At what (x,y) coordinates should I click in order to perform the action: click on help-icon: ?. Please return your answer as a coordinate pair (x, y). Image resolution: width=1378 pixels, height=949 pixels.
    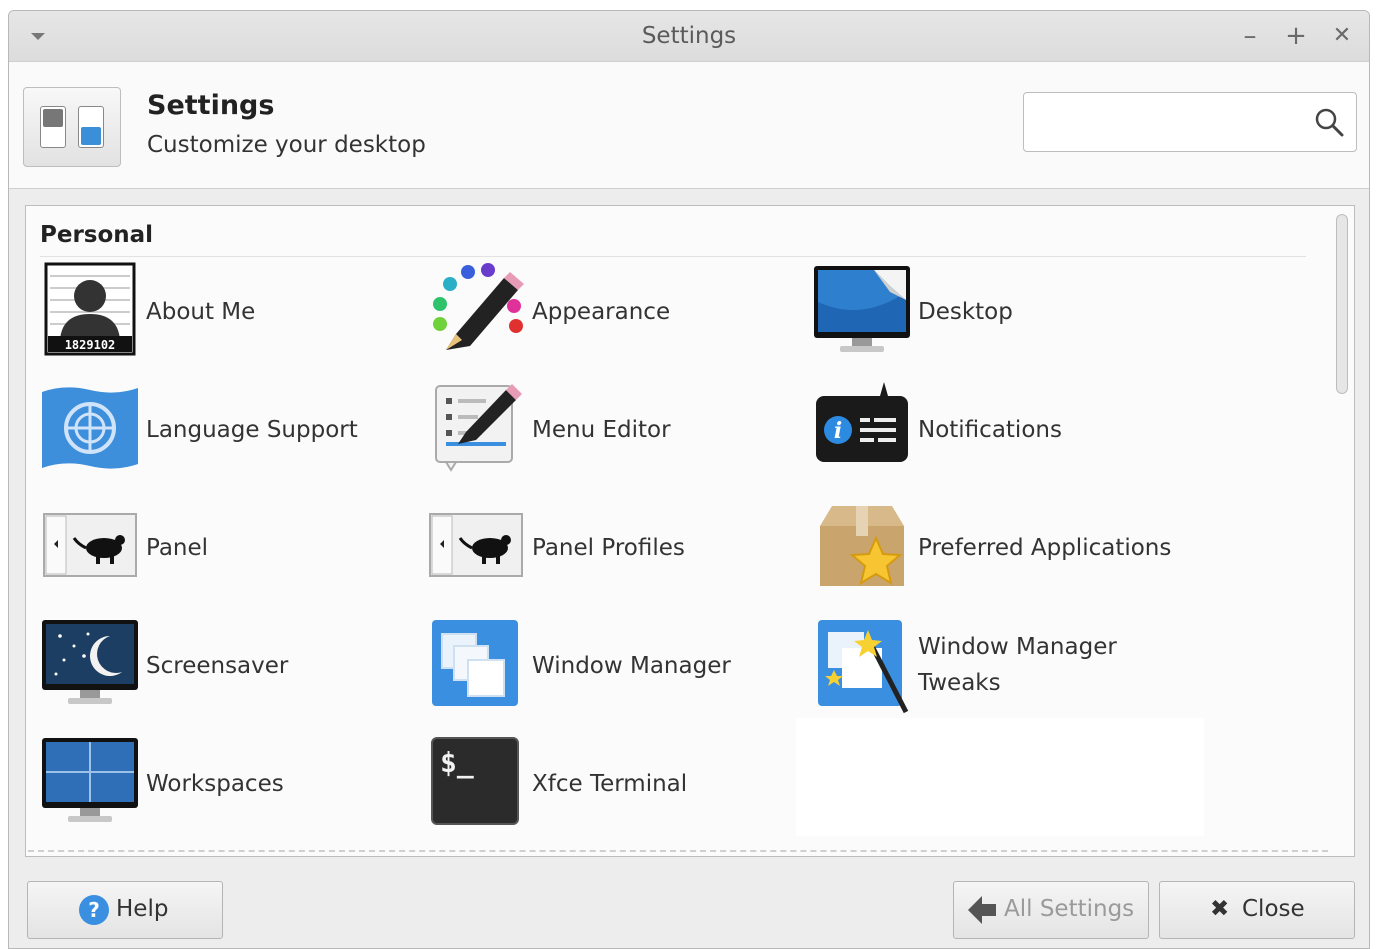
    Looking at the image, I should click on (94, 910).